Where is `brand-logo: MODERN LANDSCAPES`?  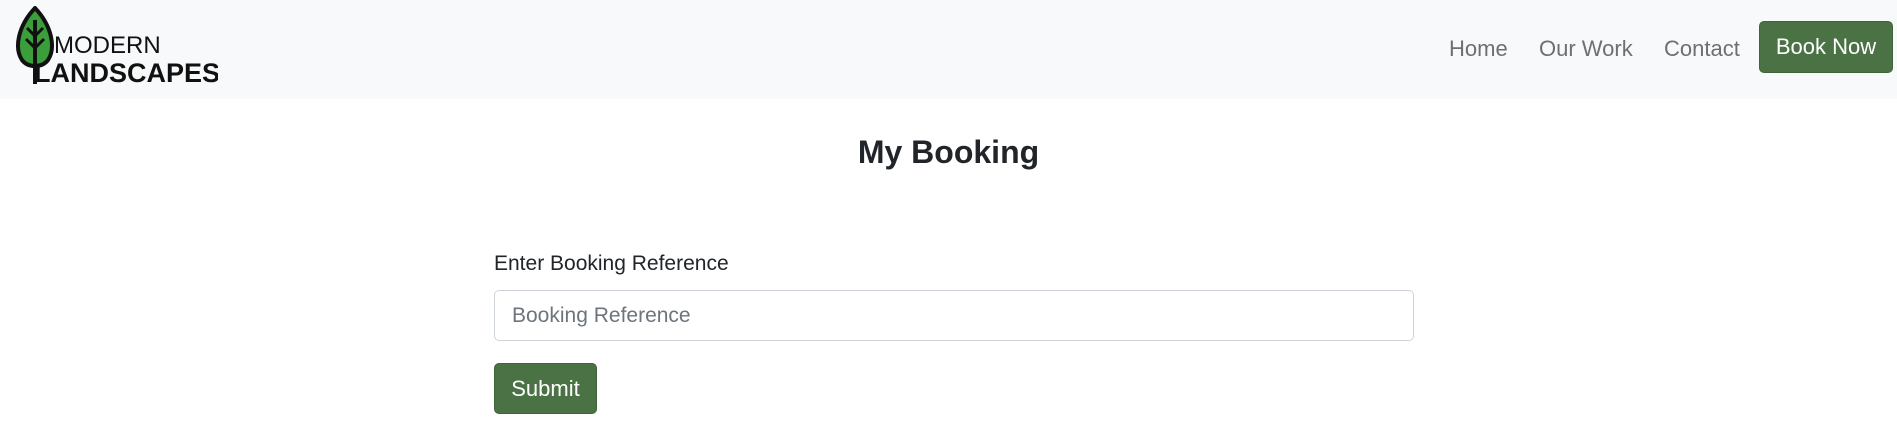
brand-logo: MODERN LANDSCAPES is located at coordinates (116, 47).